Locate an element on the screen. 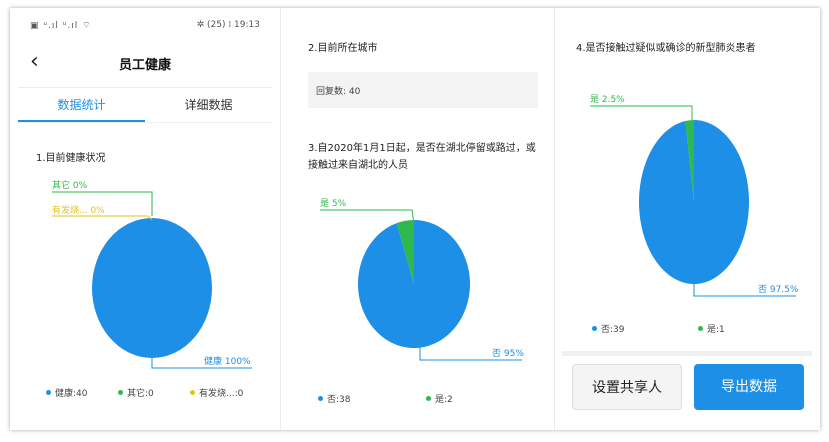 The height and width of the screenshot is (442, 829). section-divider is located at coordinates (687, 353).